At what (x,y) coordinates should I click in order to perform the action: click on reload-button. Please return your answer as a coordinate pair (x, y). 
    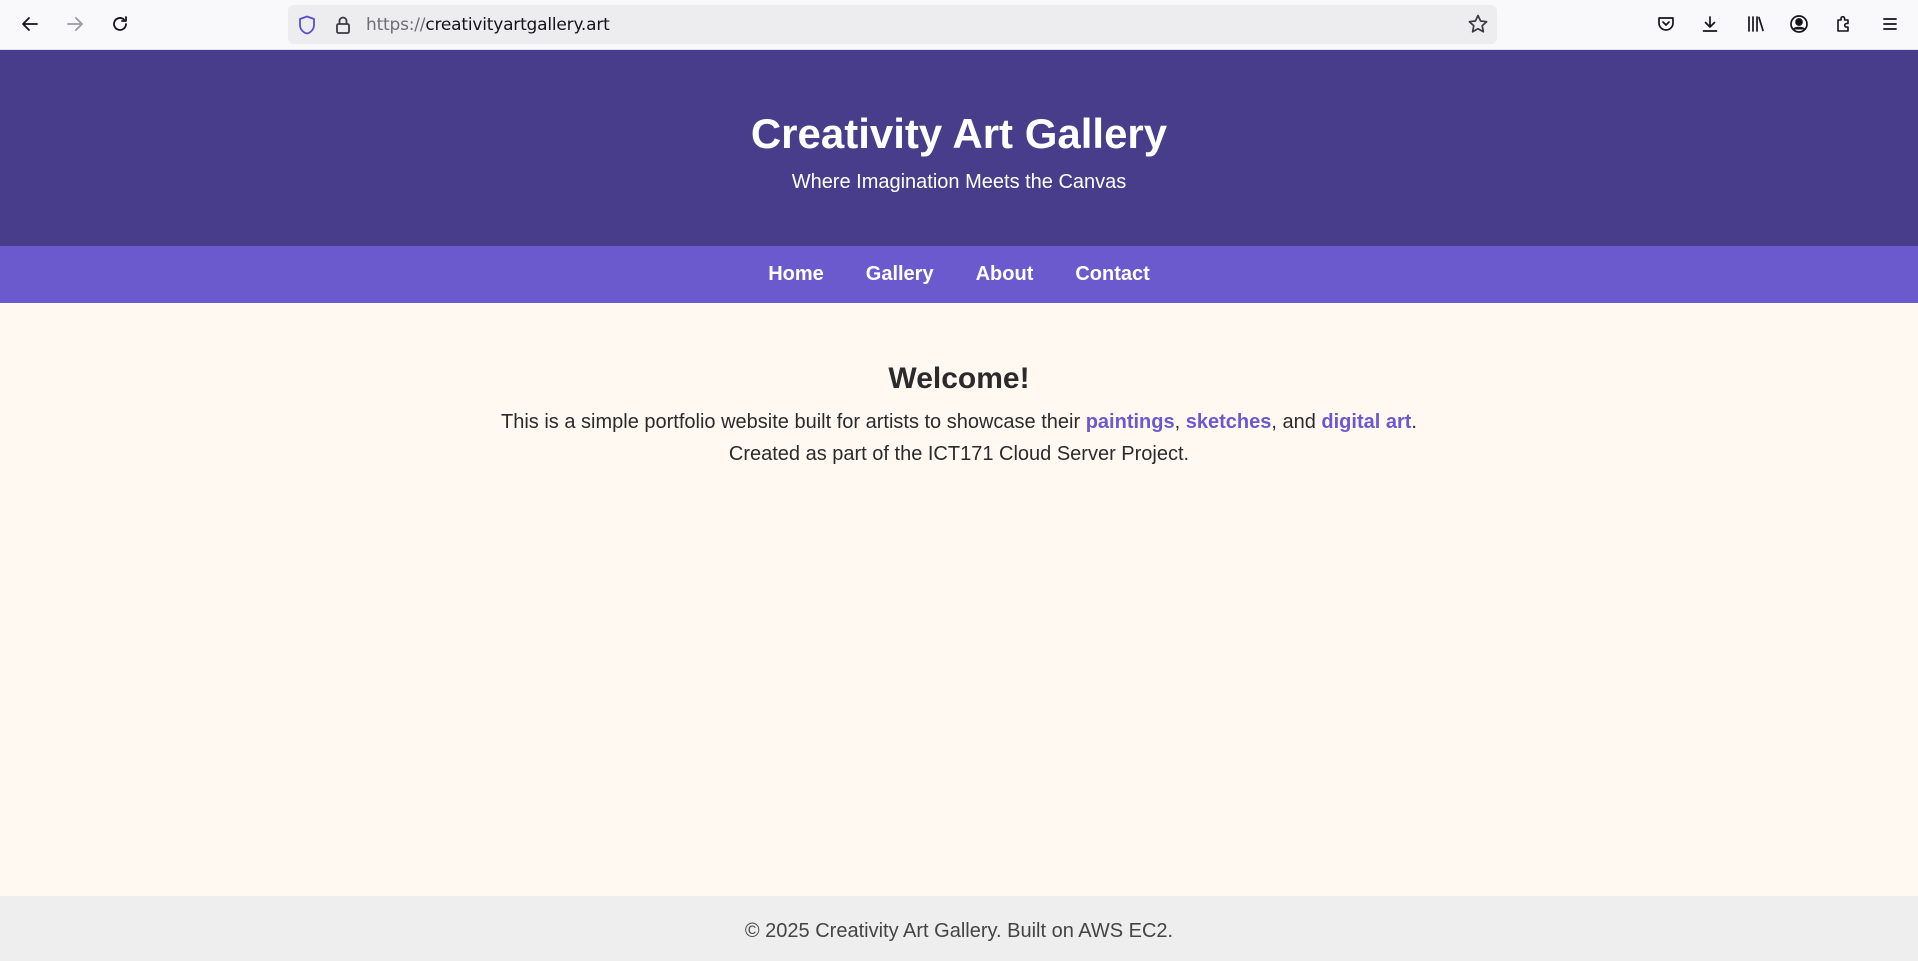
    Looking at the image, I should click on (120, 24).